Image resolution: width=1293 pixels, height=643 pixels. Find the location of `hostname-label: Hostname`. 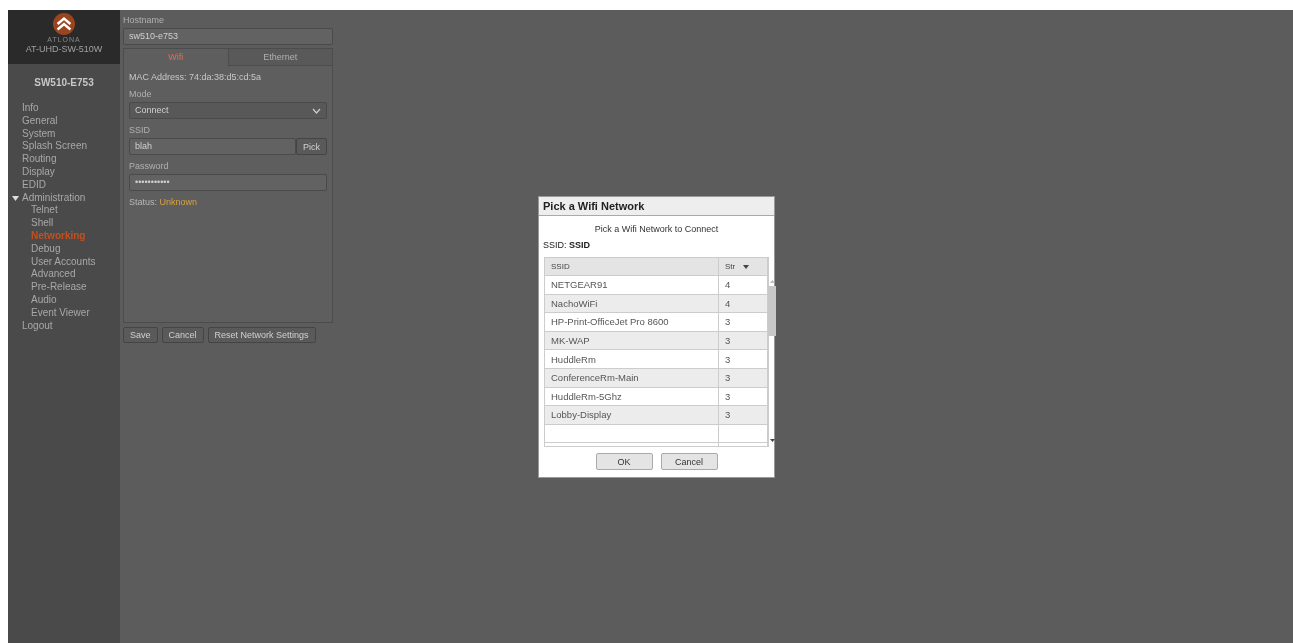

hostname-label: Hostname is located at coordinates (144, 20).